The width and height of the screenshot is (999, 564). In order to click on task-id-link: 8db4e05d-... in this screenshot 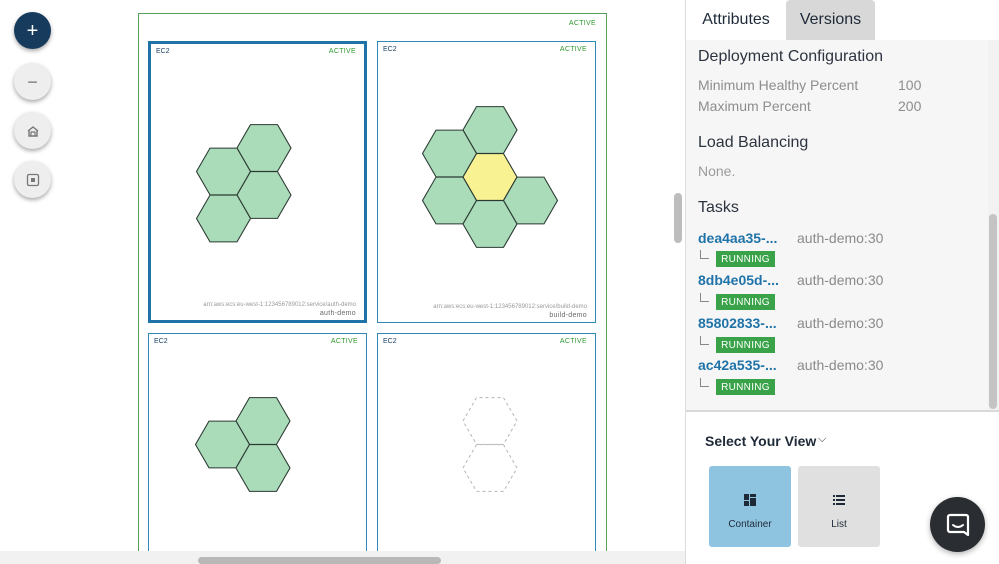, I will do `click(738, 280)`.